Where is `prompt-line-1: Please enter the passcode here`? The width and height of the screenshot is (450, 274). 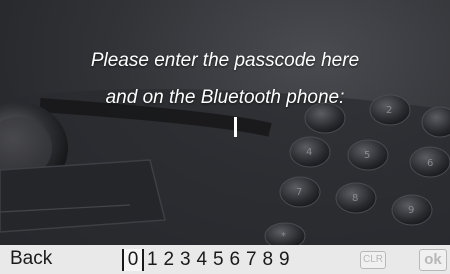 prompt-line-1: Please enter the passcode here is located at coordinates (225, 60).